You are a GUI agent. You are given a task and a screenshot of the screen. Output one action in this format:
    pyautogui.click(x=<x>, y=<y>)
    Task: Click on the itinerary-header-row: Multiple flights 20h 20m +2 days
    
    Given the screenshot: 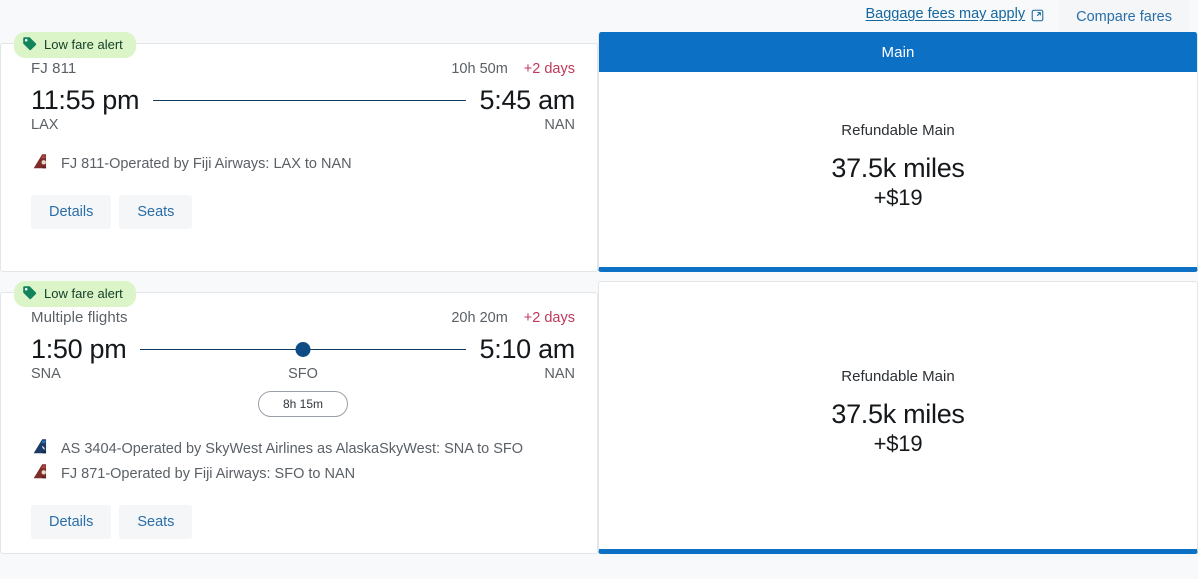 What is the action you would take?
    pyautogui.click(x=303, y=317)
    